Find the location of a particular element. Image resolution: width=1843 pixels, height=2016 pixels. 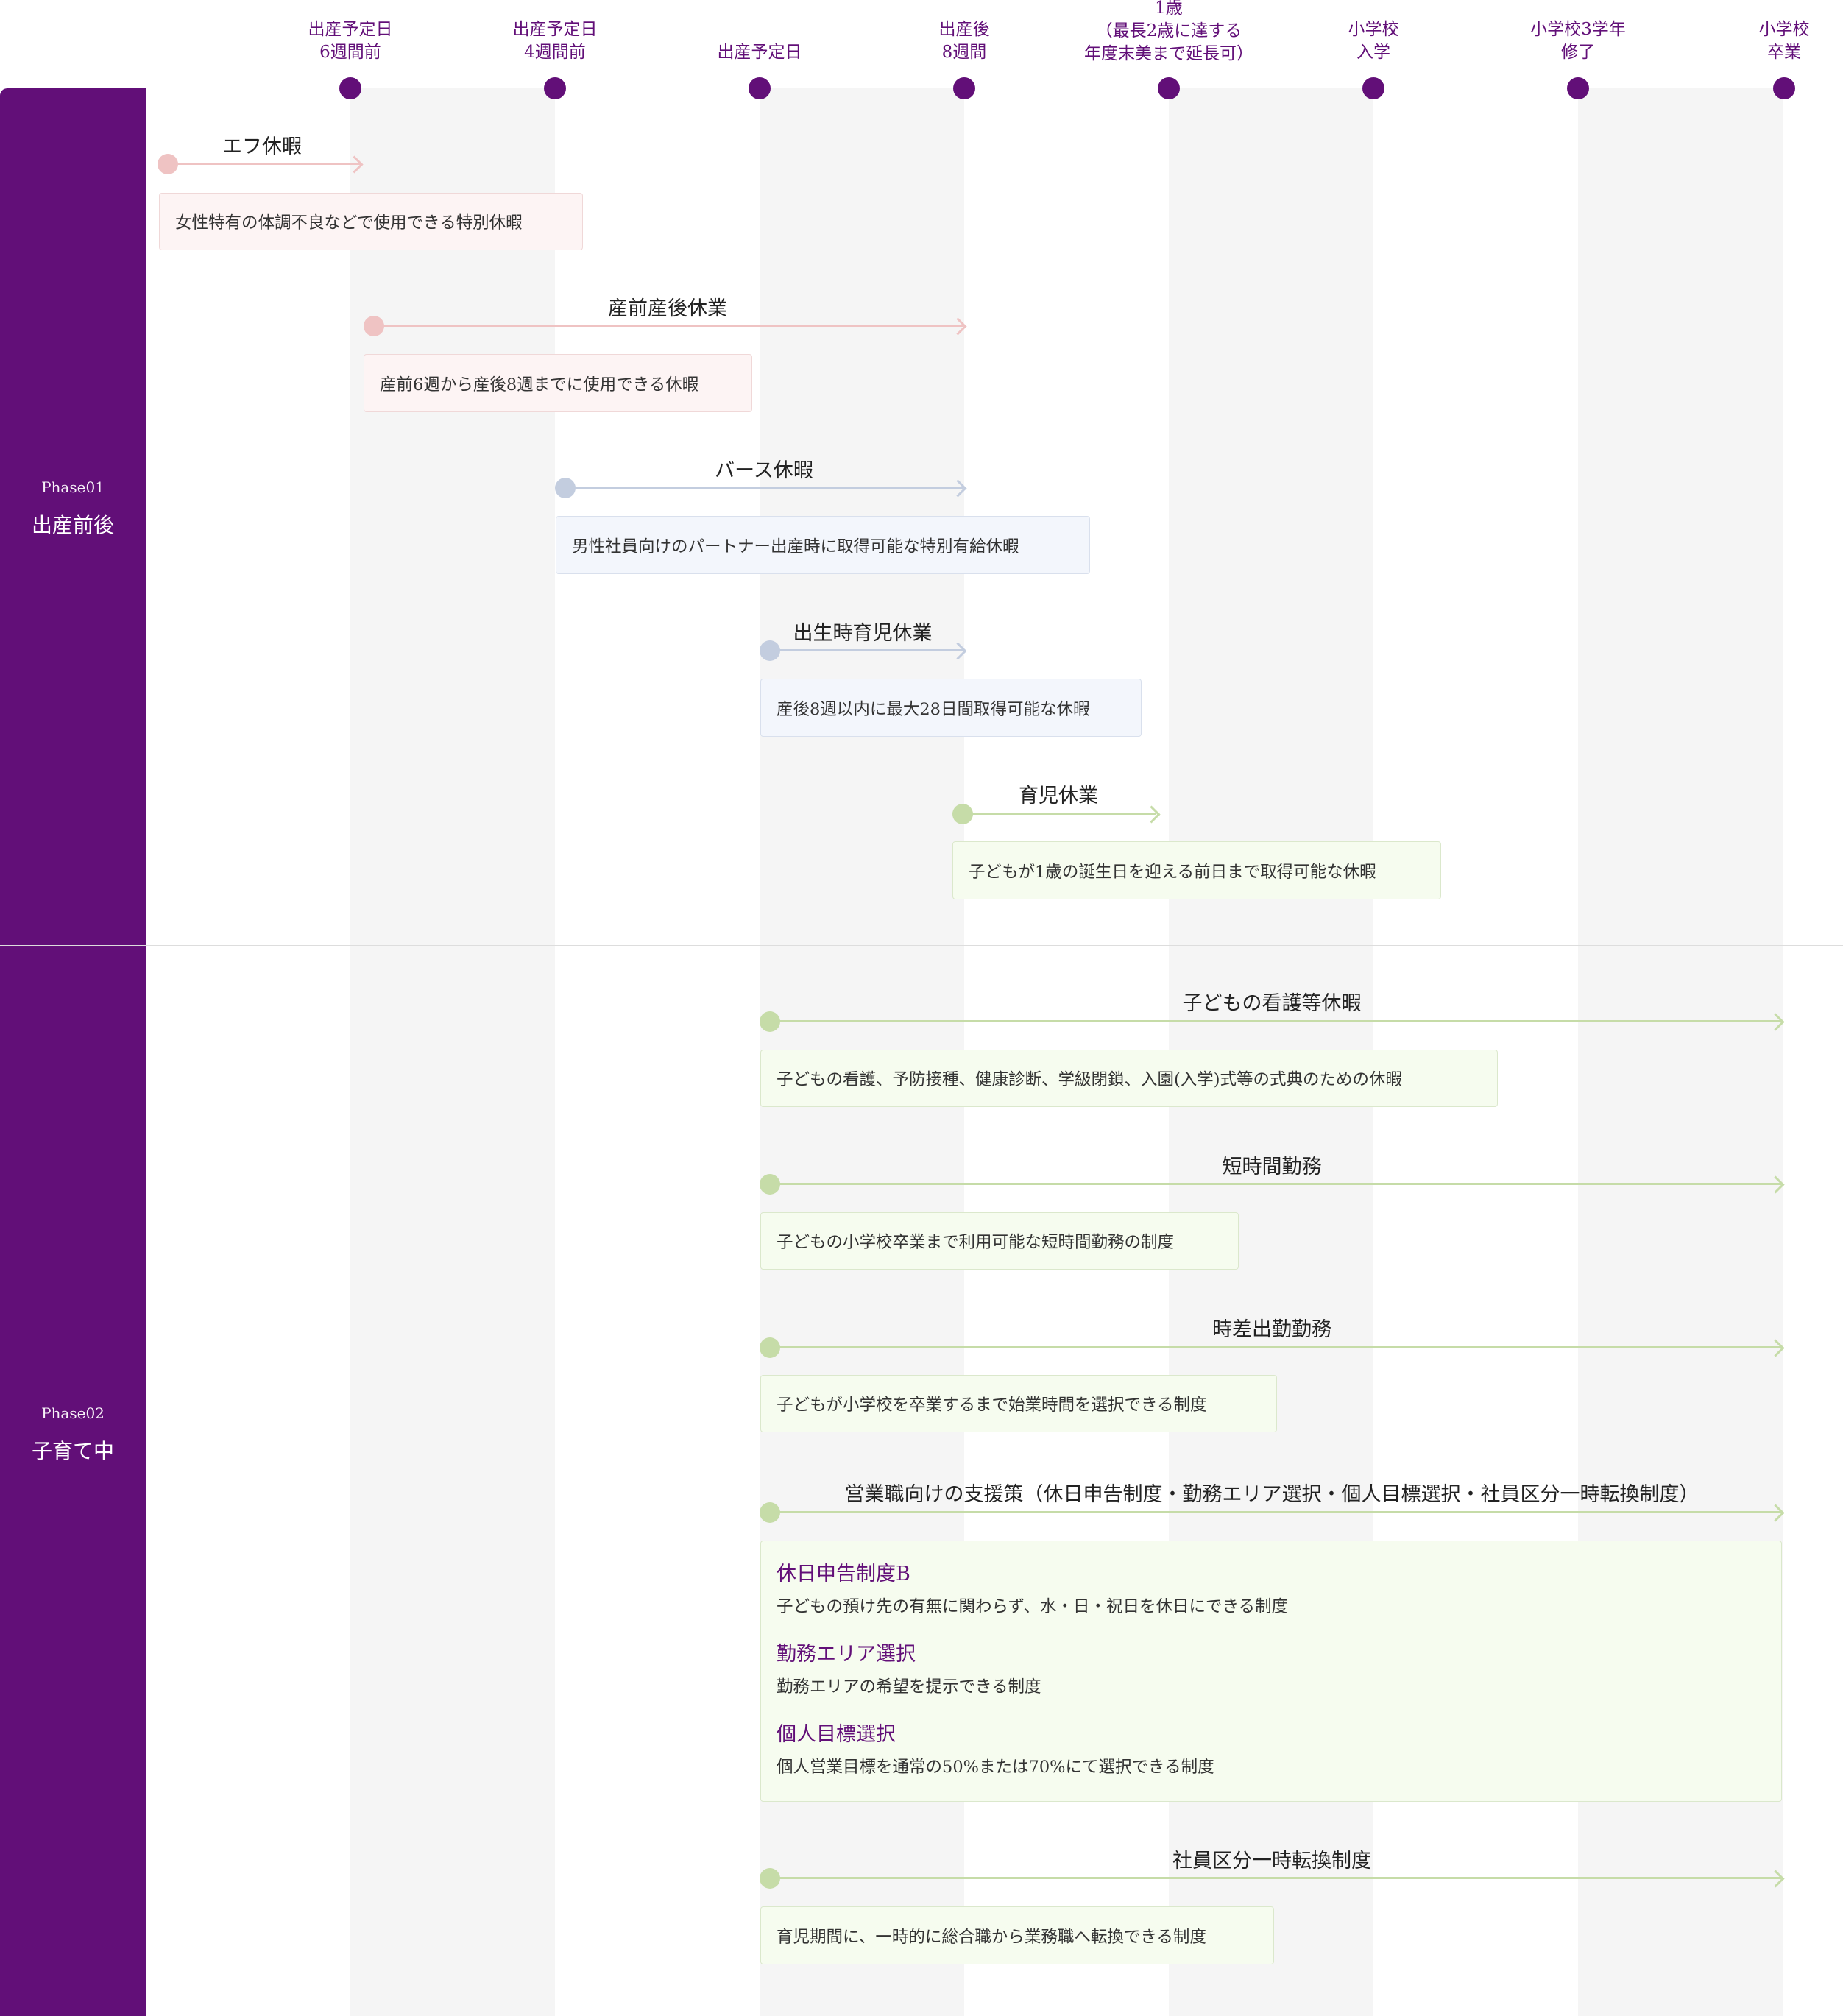

phase-divider is located at coordinates (921, 945).